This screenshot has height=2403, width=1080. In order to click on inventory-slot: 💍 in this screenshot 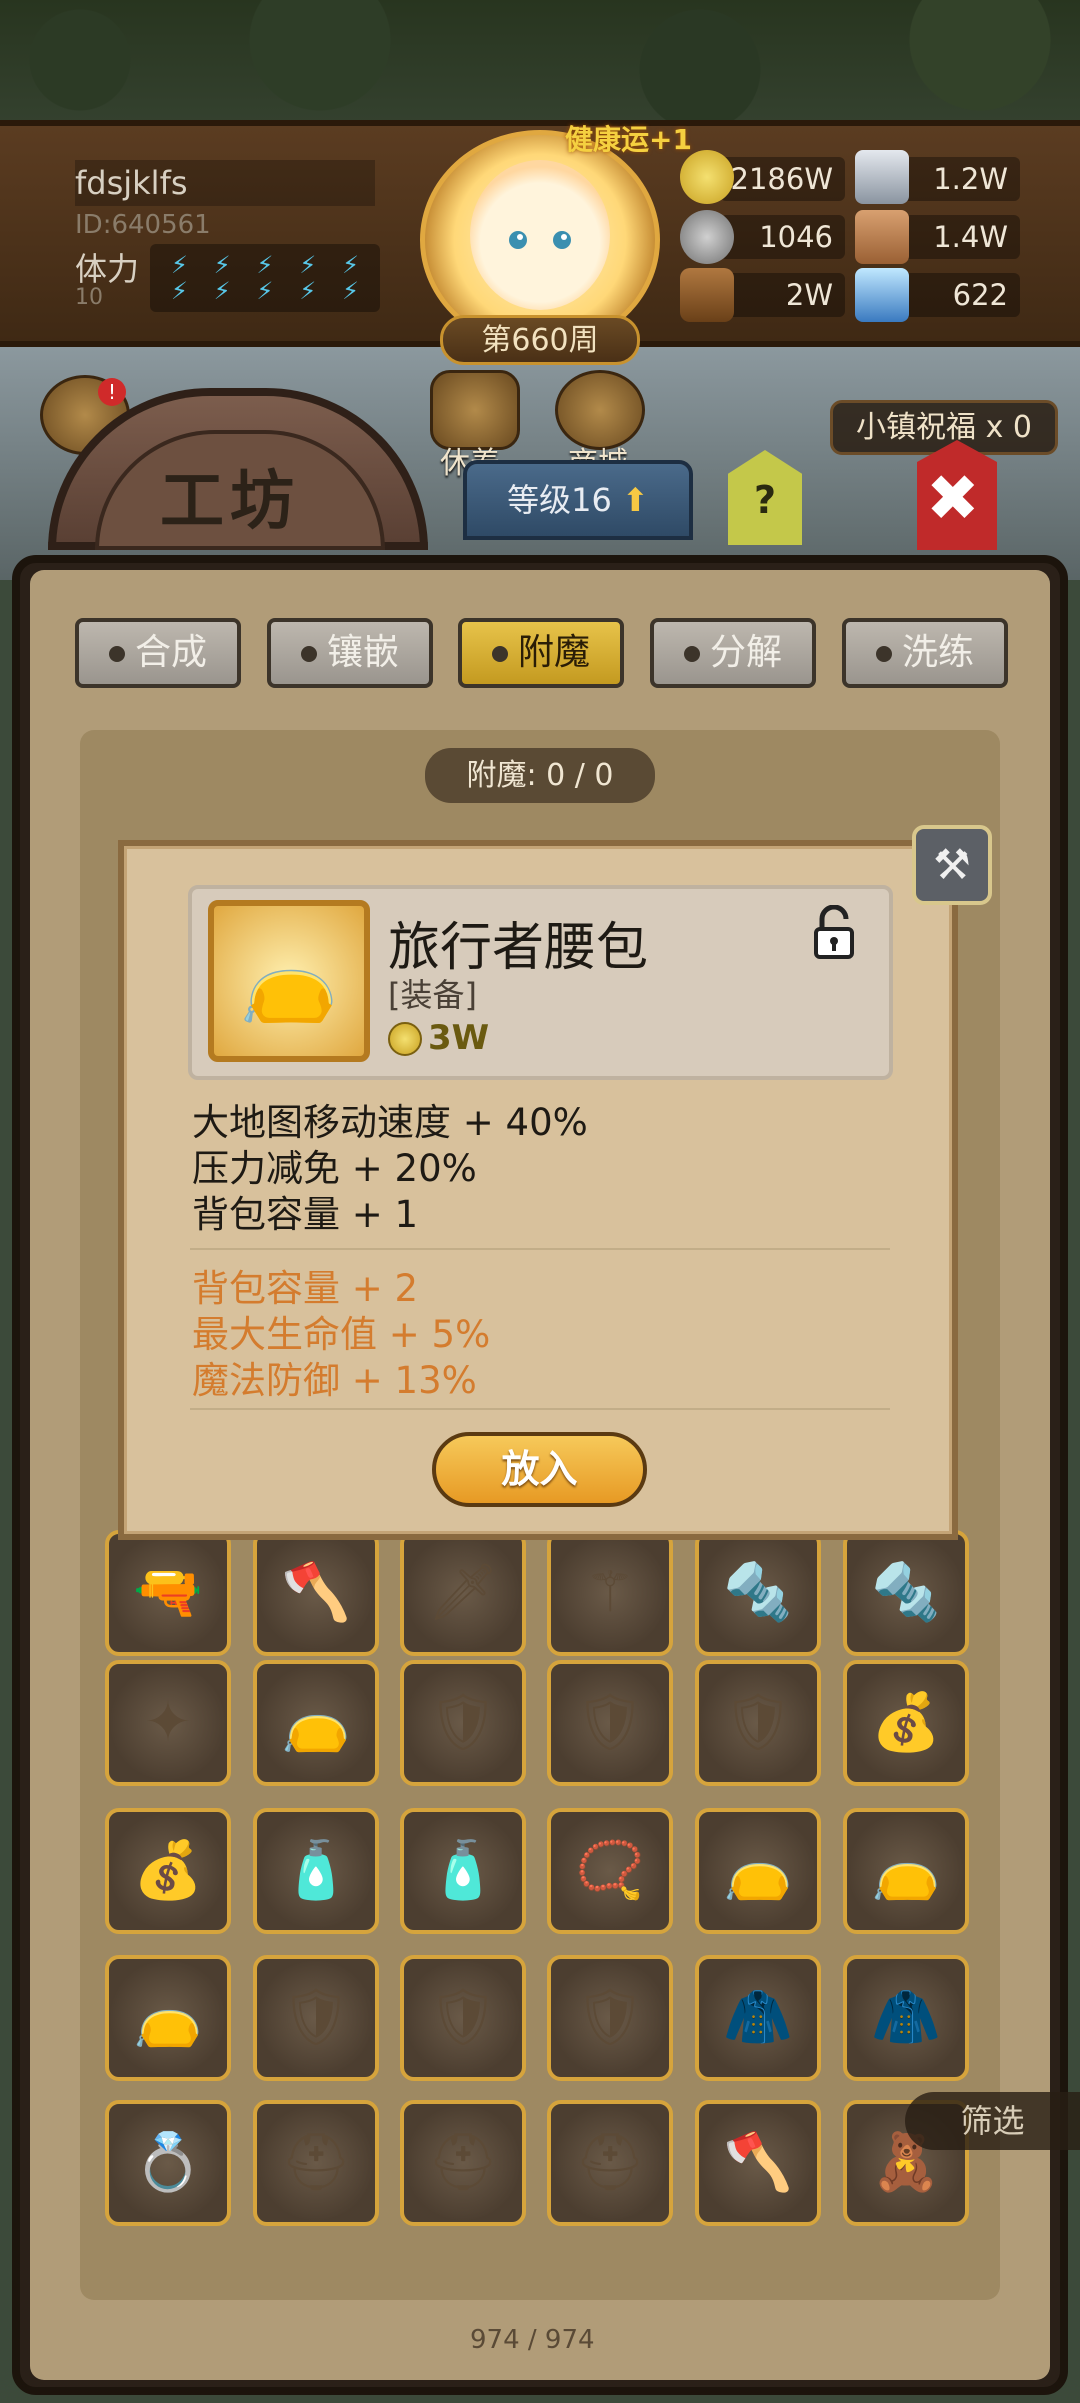, I will do `click(168, 2163)`.